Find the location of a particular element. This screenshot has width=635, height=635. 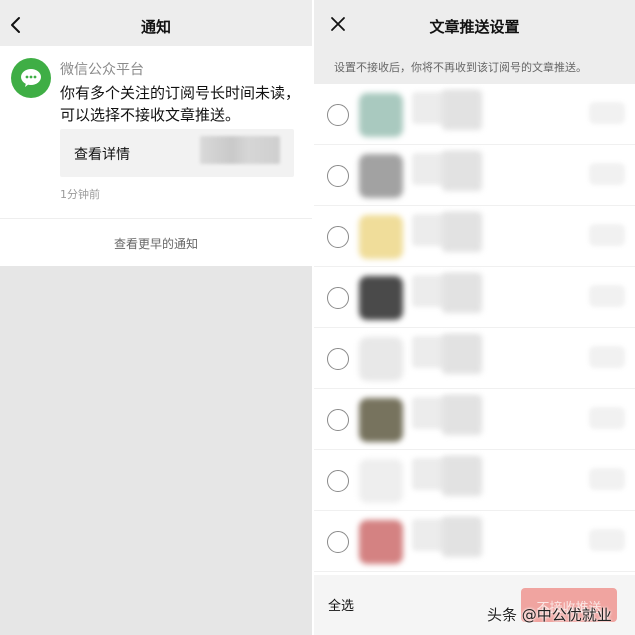

page-title: 通知 is located at coordinates (155, 27).